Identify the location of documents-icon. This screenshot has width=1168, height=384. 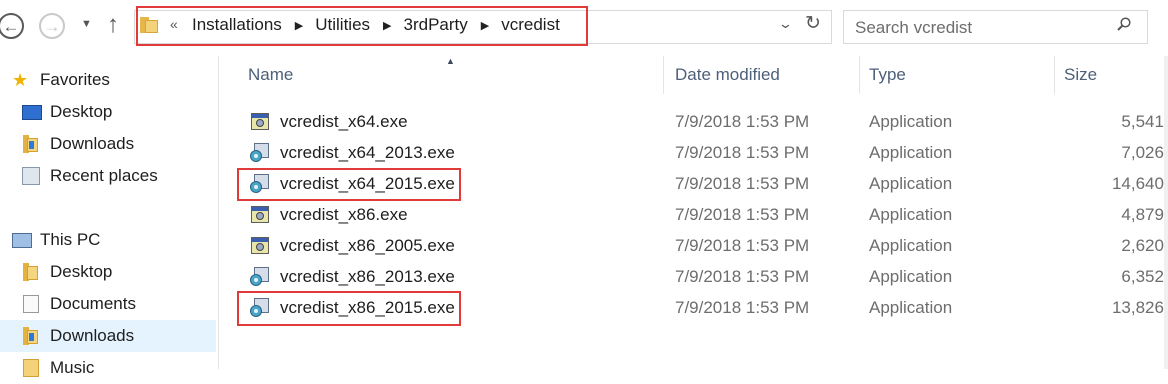
(31, 304).